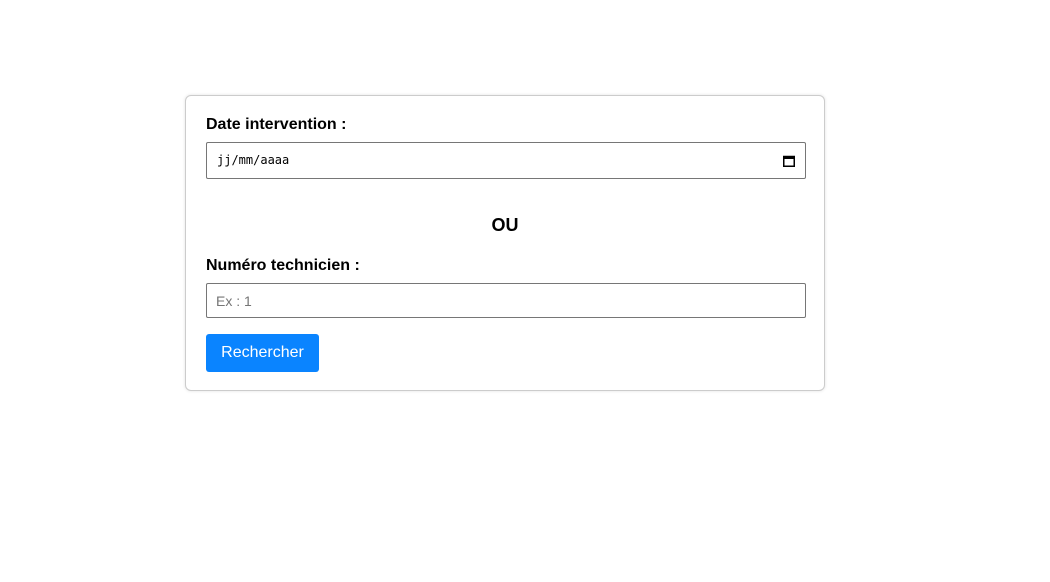 The image size is (1050, 582). What do you see at coordinates (506, 300) in the screenshot?
I see `technician-number-input` at bounding box center [506, 300].